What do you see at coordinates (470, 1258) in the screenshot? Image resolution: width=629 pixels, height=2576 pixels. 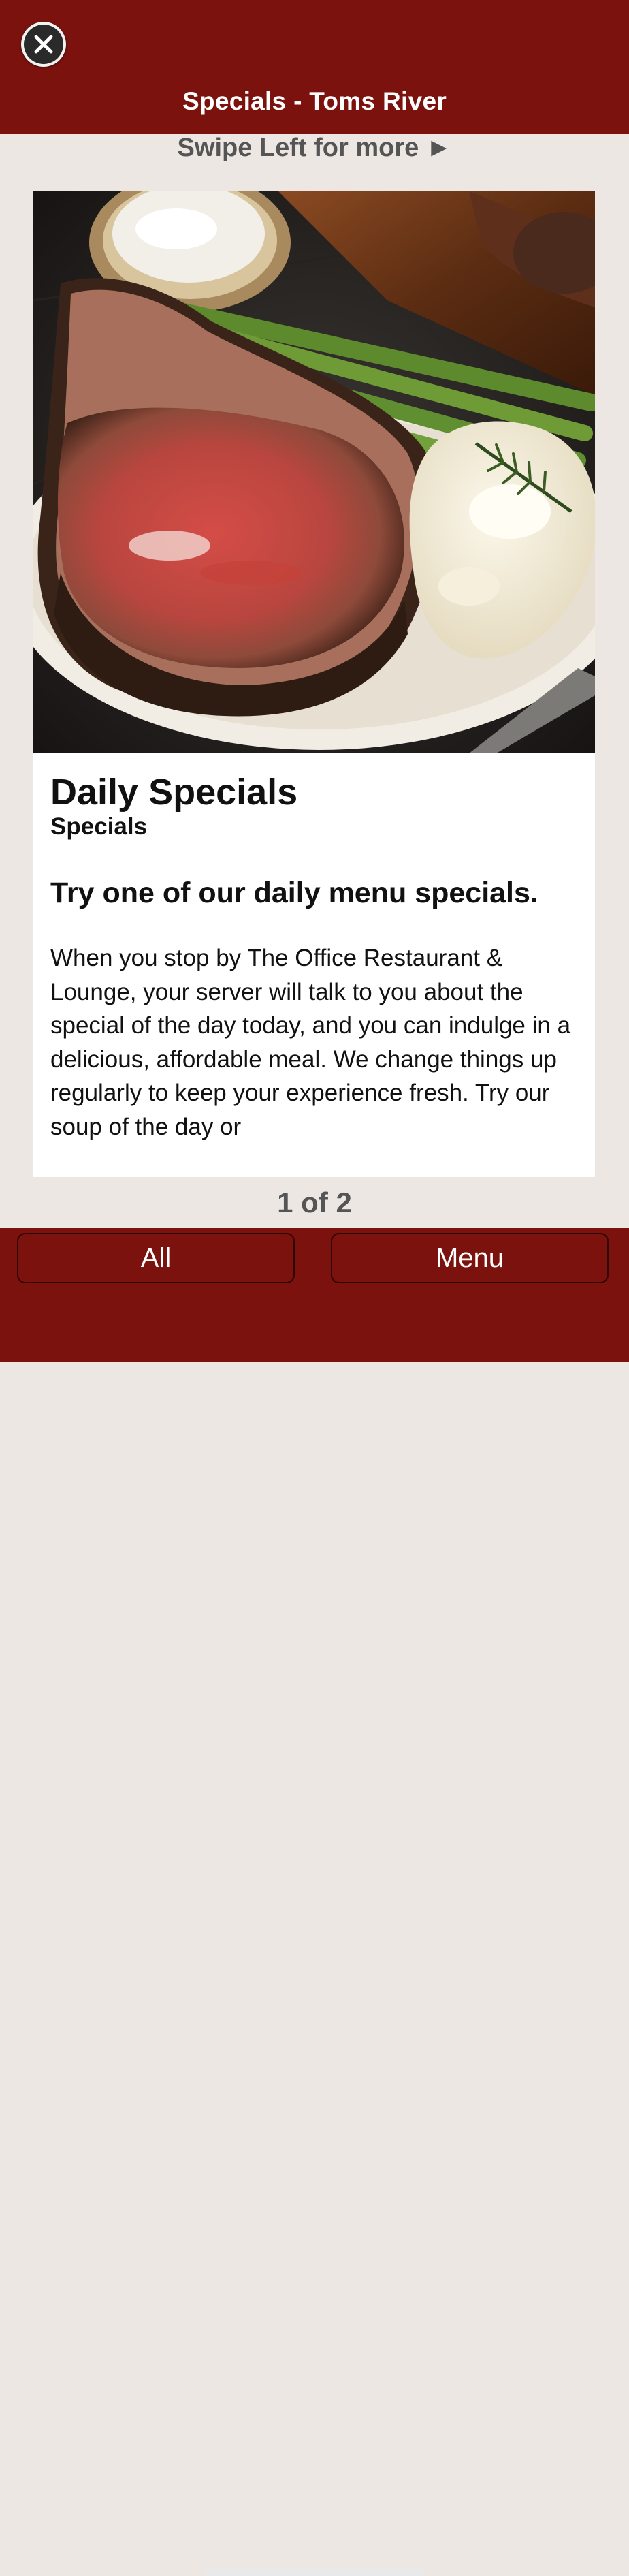 I see `menu-button: Menu` at bounding box center [470, 1258].